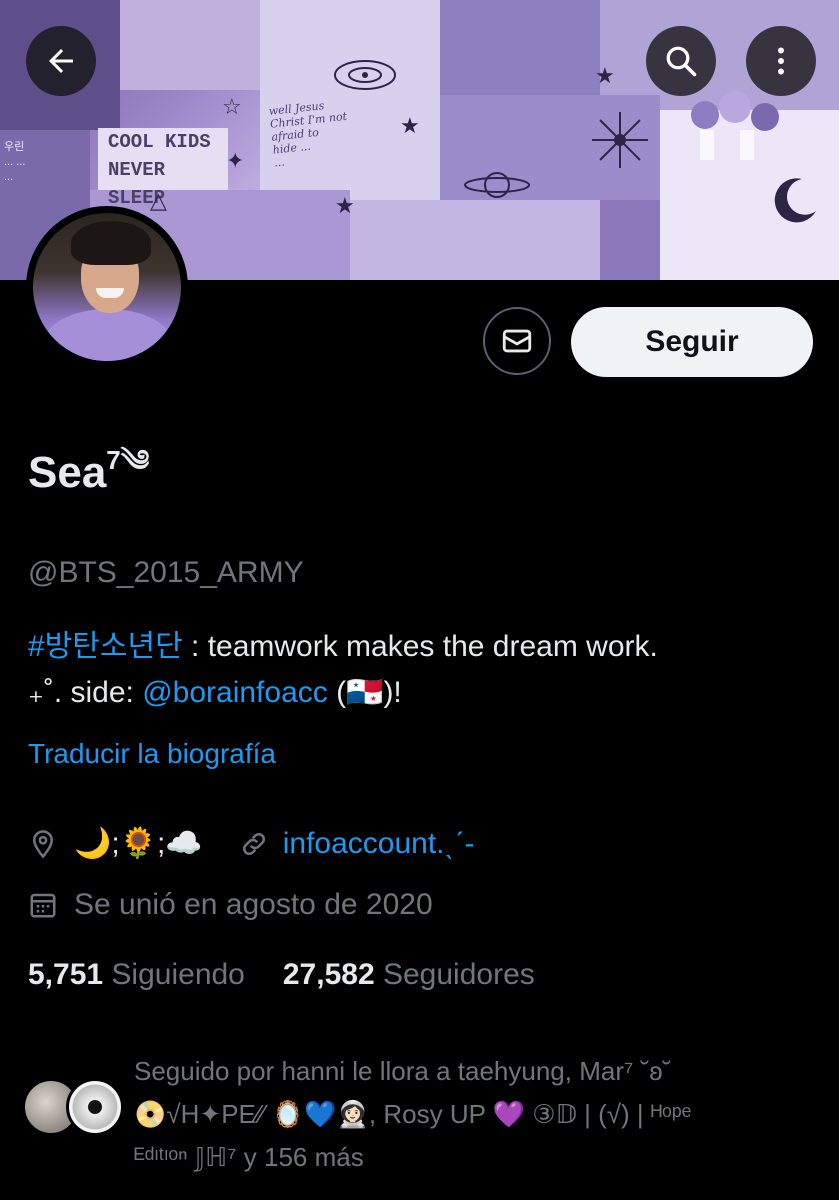  I want to click on moon-icon, so click(795, 200).